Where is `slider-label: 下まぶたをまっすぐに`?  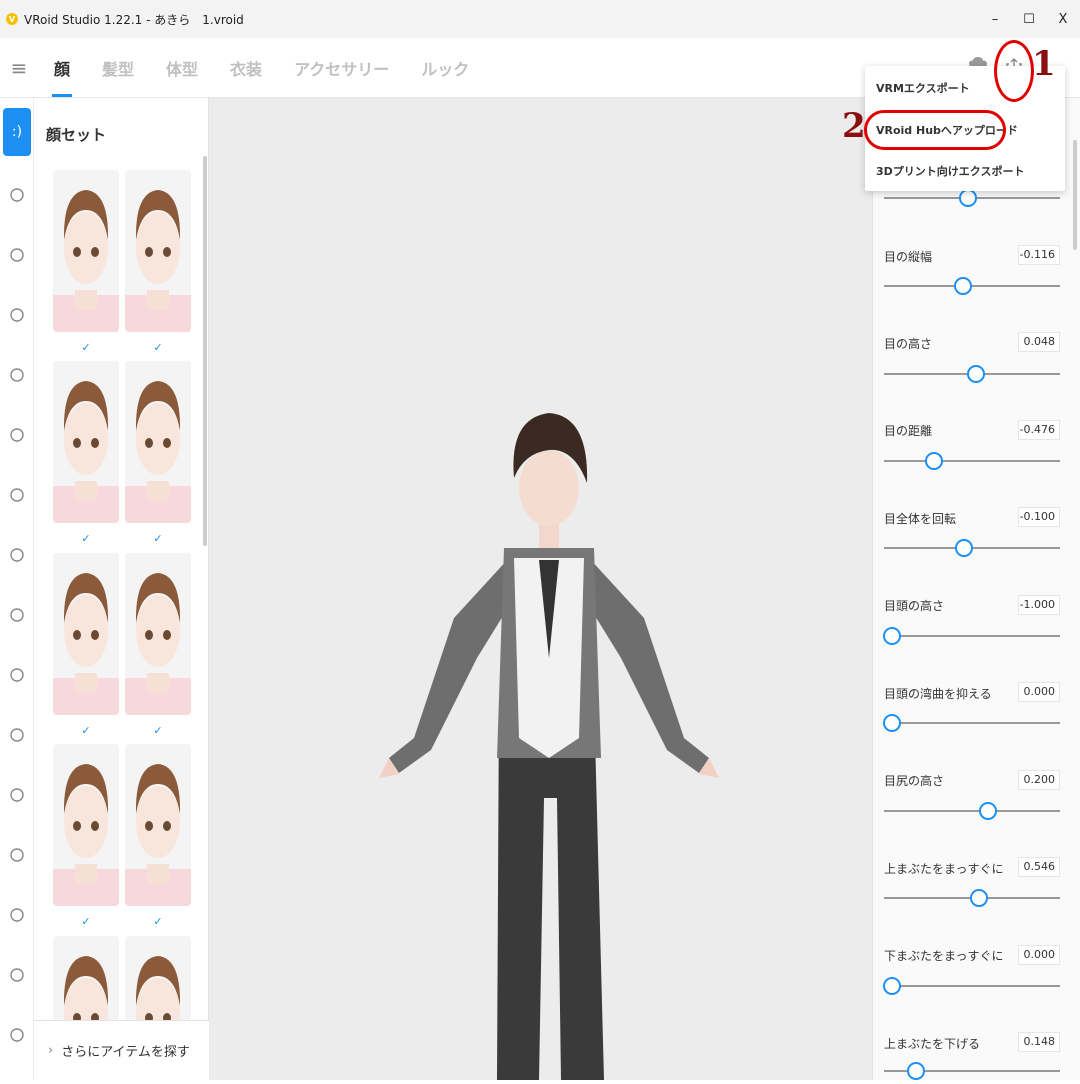
slider-label: 下まぶたをまっすぐに is located at coordinates (944, 956).